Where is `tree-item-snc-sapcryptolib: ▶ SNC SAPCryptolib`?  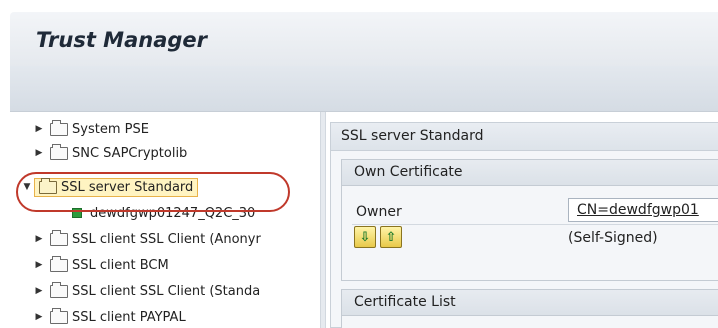 tree-item-snc-sapcryptolib: ▶ SNC SAPCryptolib is located at coordinates (98, 153).